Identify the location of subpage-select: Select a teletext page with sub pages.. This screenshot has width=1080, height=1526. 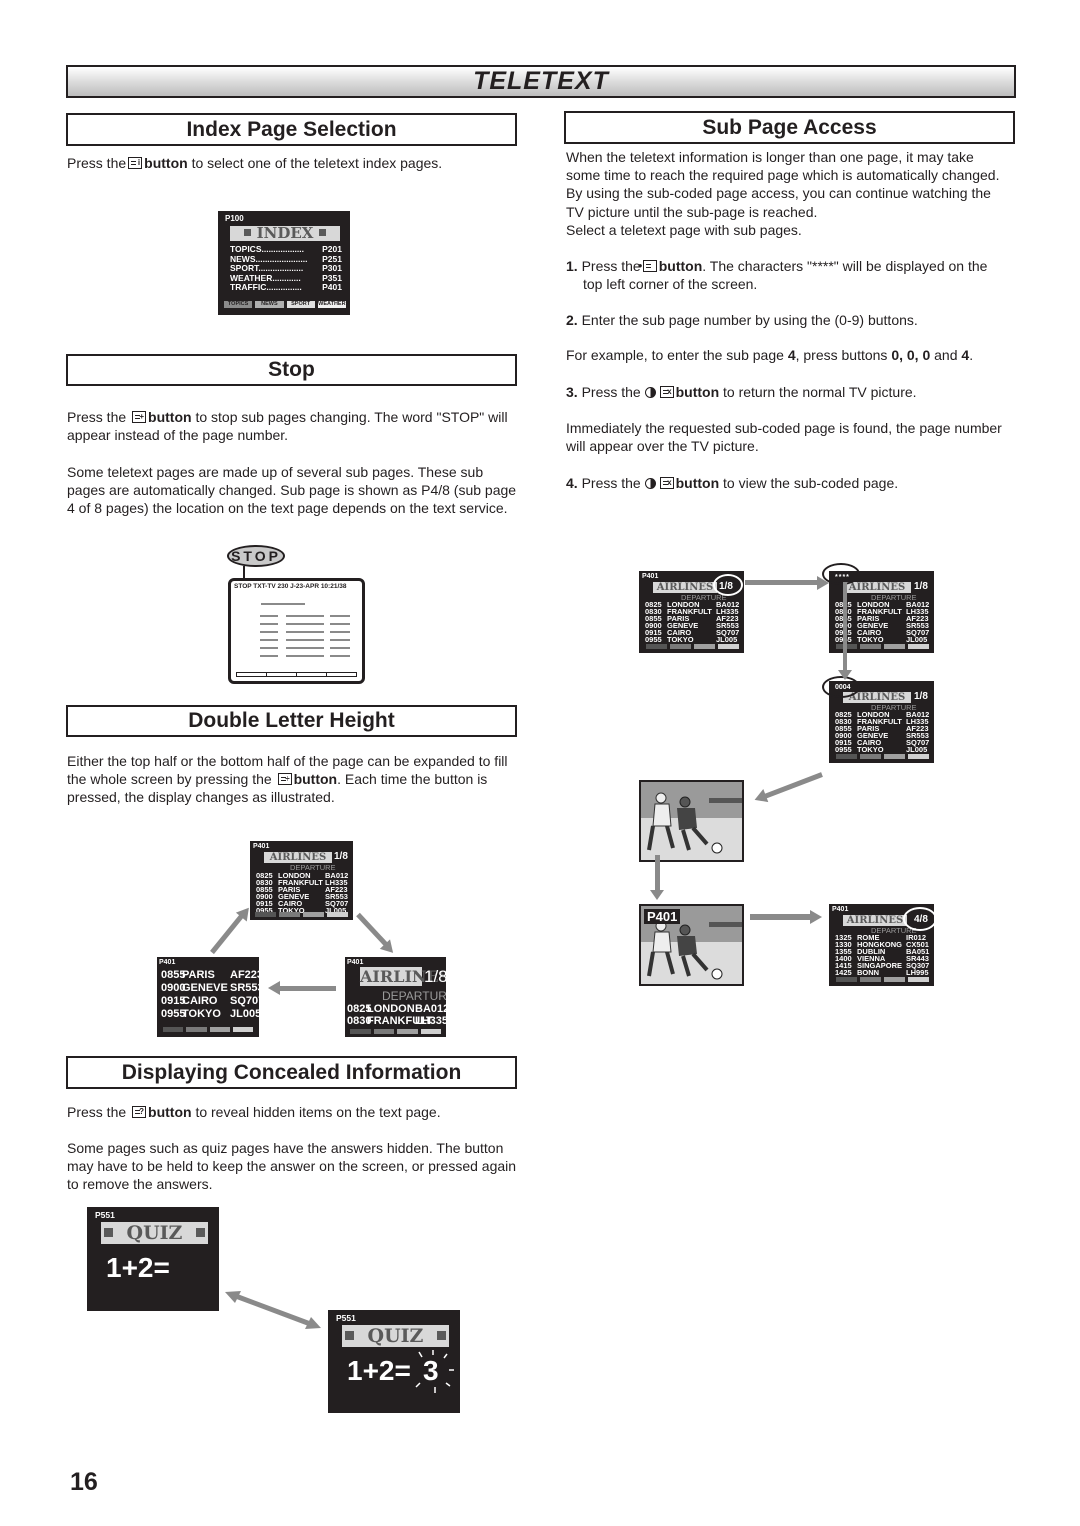
(684, 230).